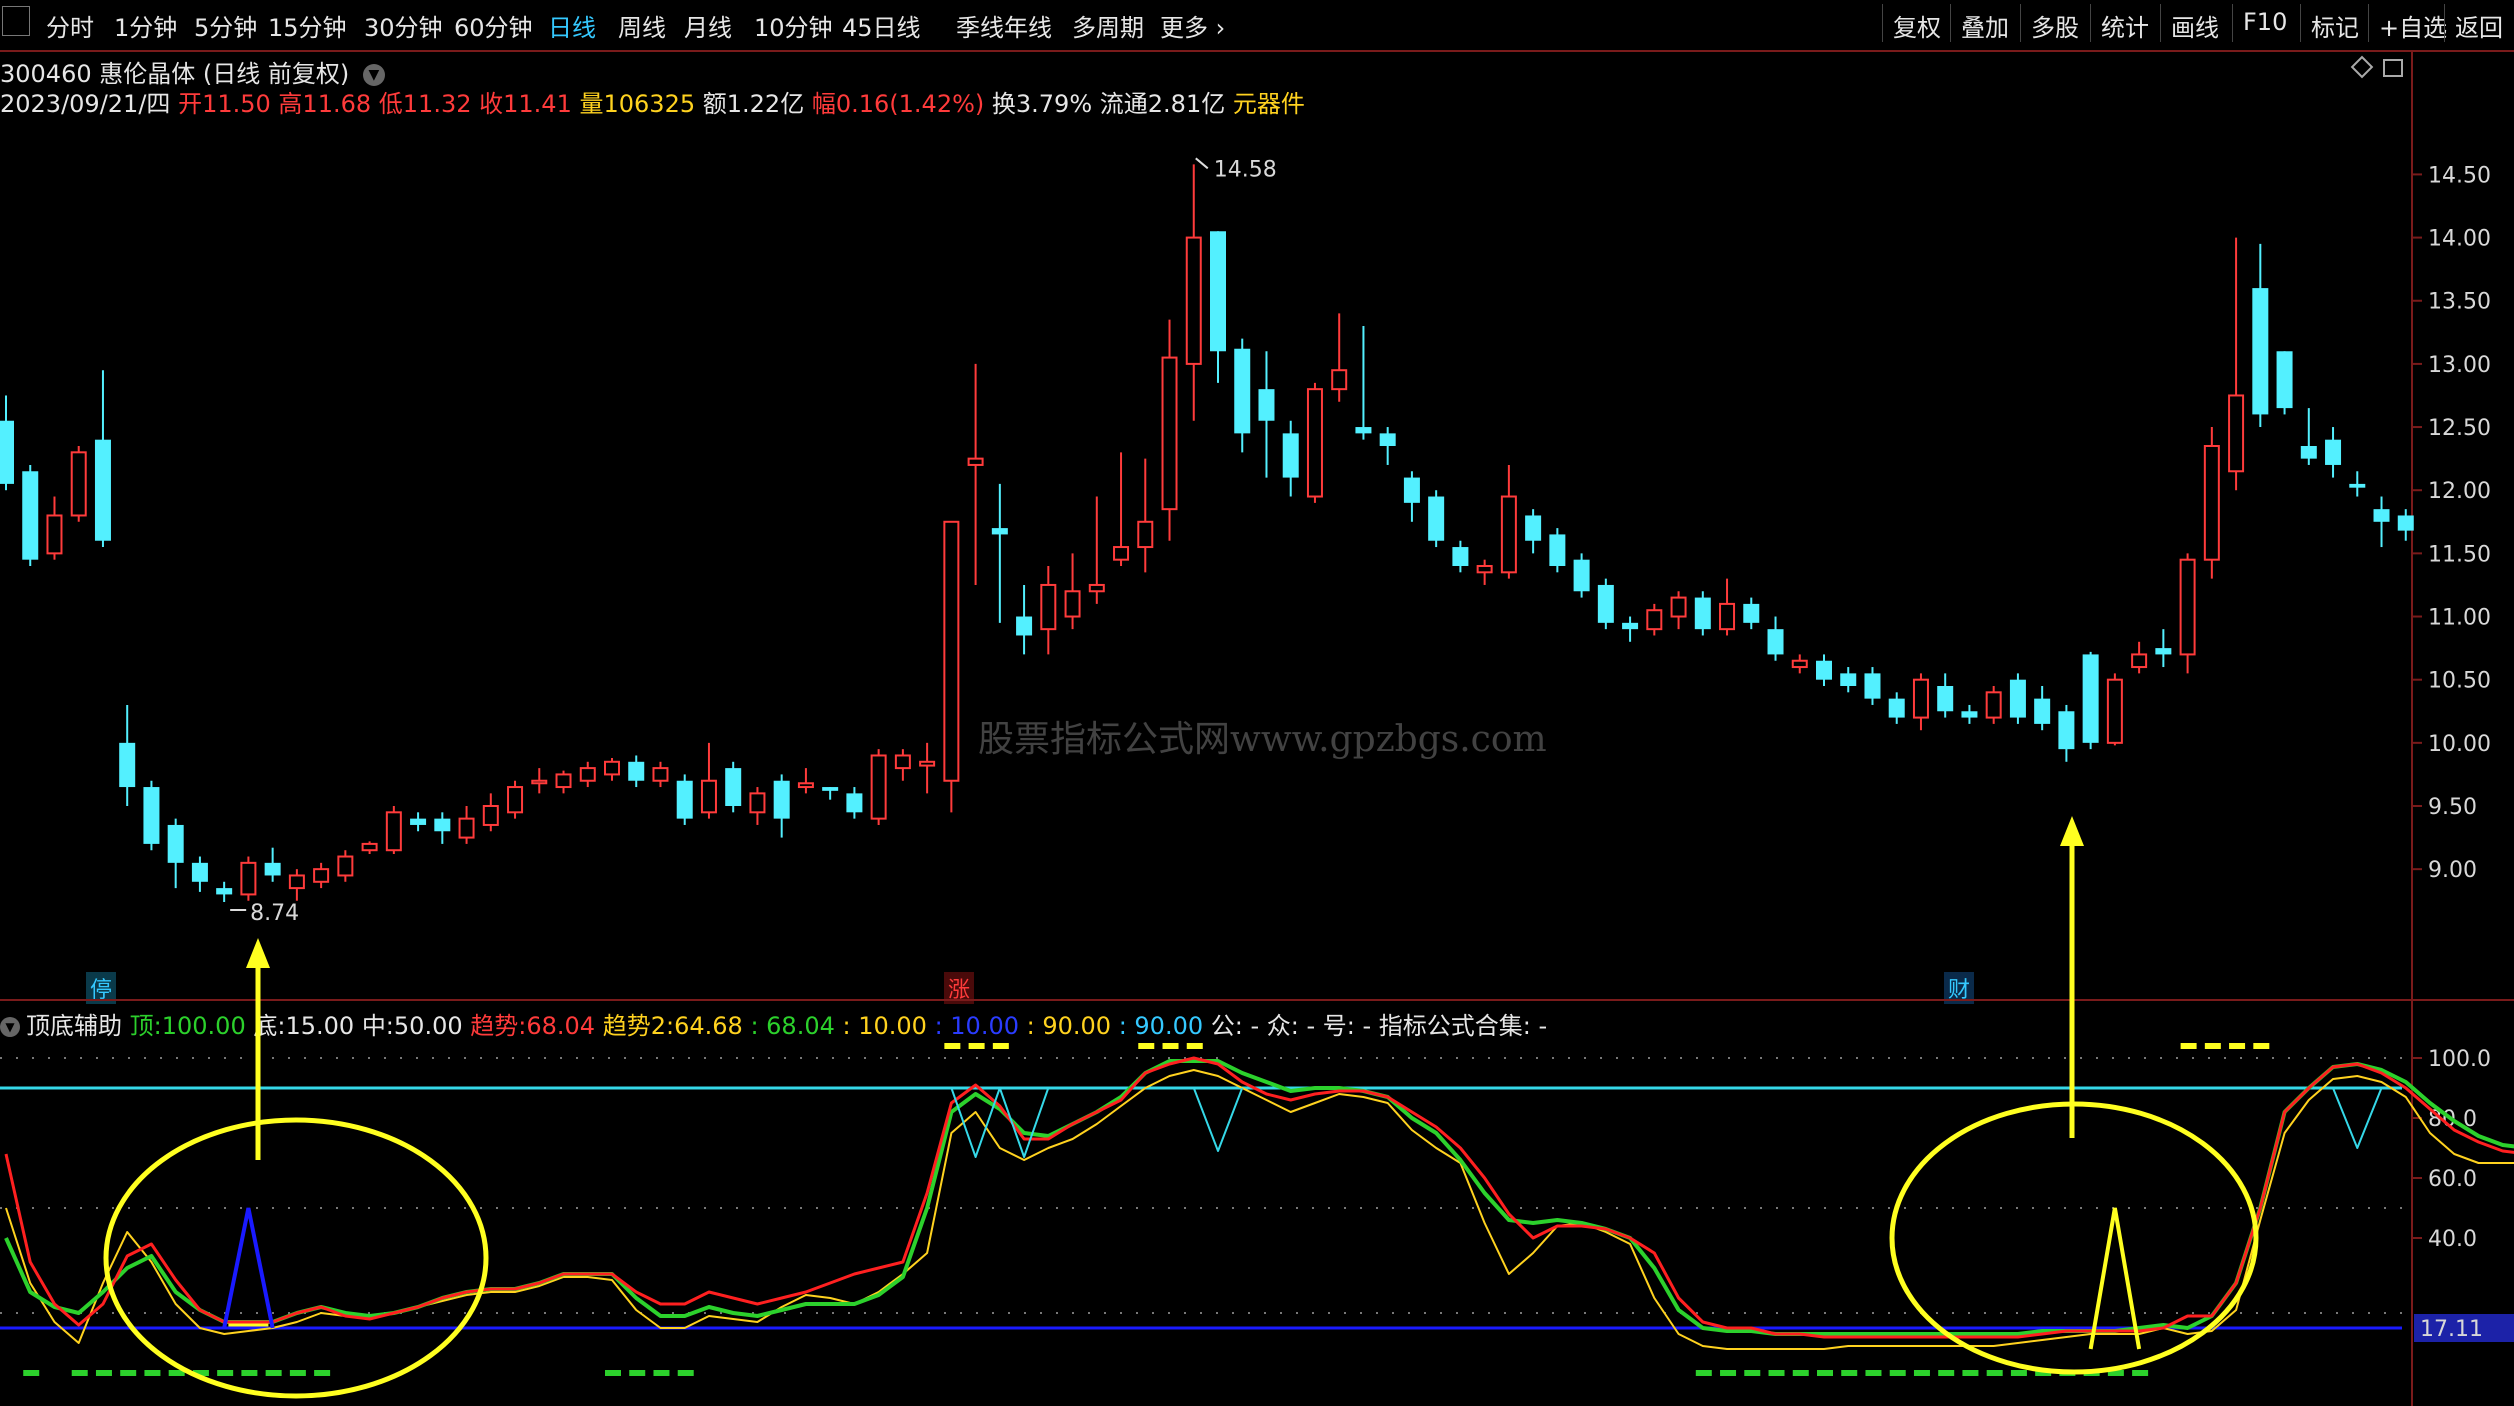 The height and width of the screenshot is (1406, 2514). Describe the element at coordinates (2459, 175) in the screenshot. I see `price-tick-label: 14.50` at that location.